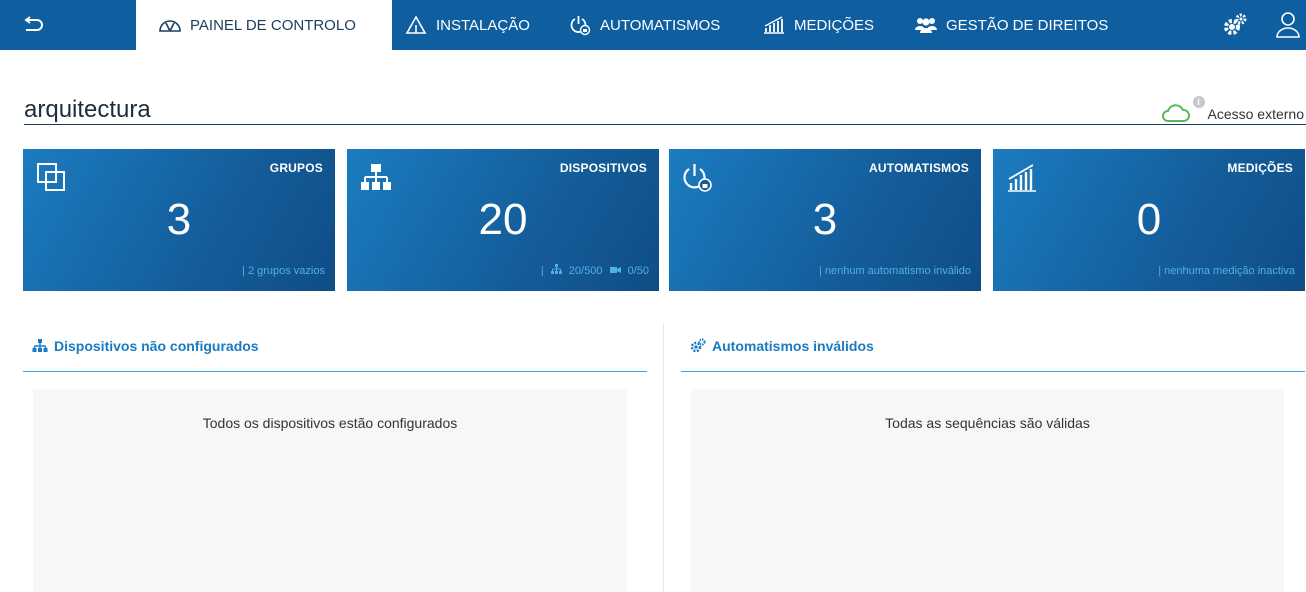 This screenshot has width=1306, height=592. I want to click on tab-gestao-de-direitos: GESTÃO DE DIREITOS, so click(1011, 25).